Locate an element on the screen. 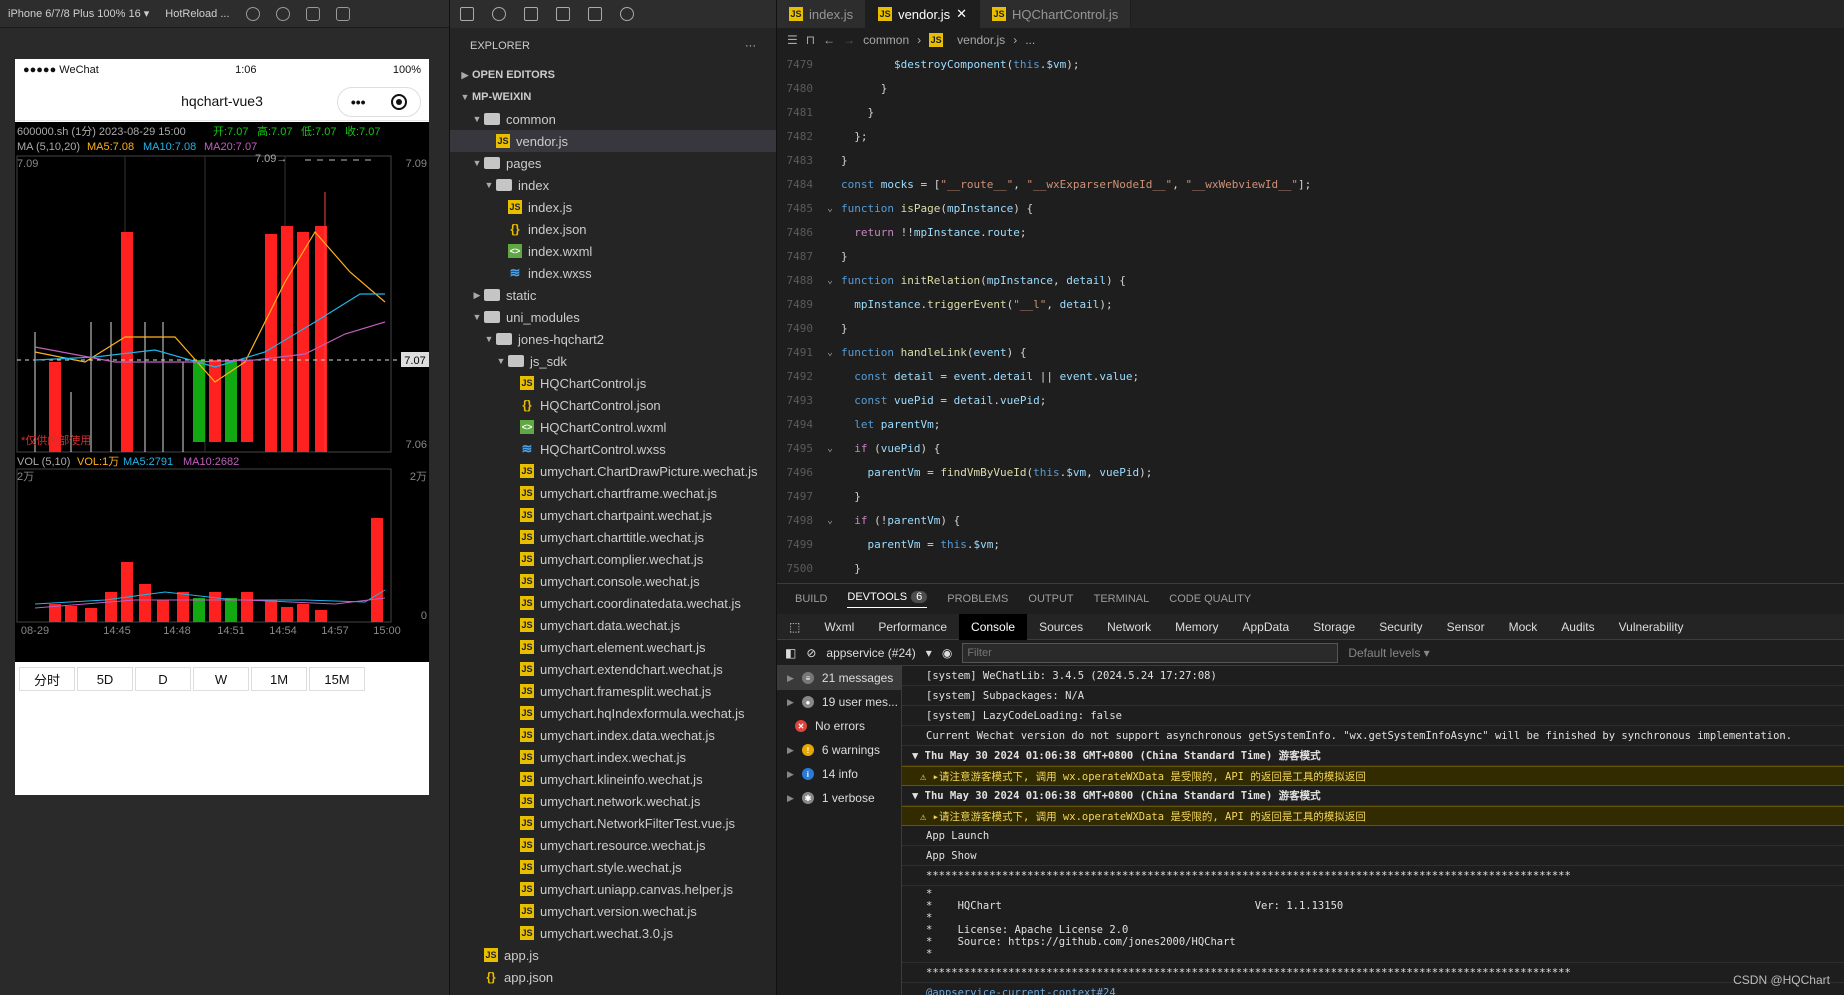  panel-tab: PROBLEMS is located at coordinates (977, 599).